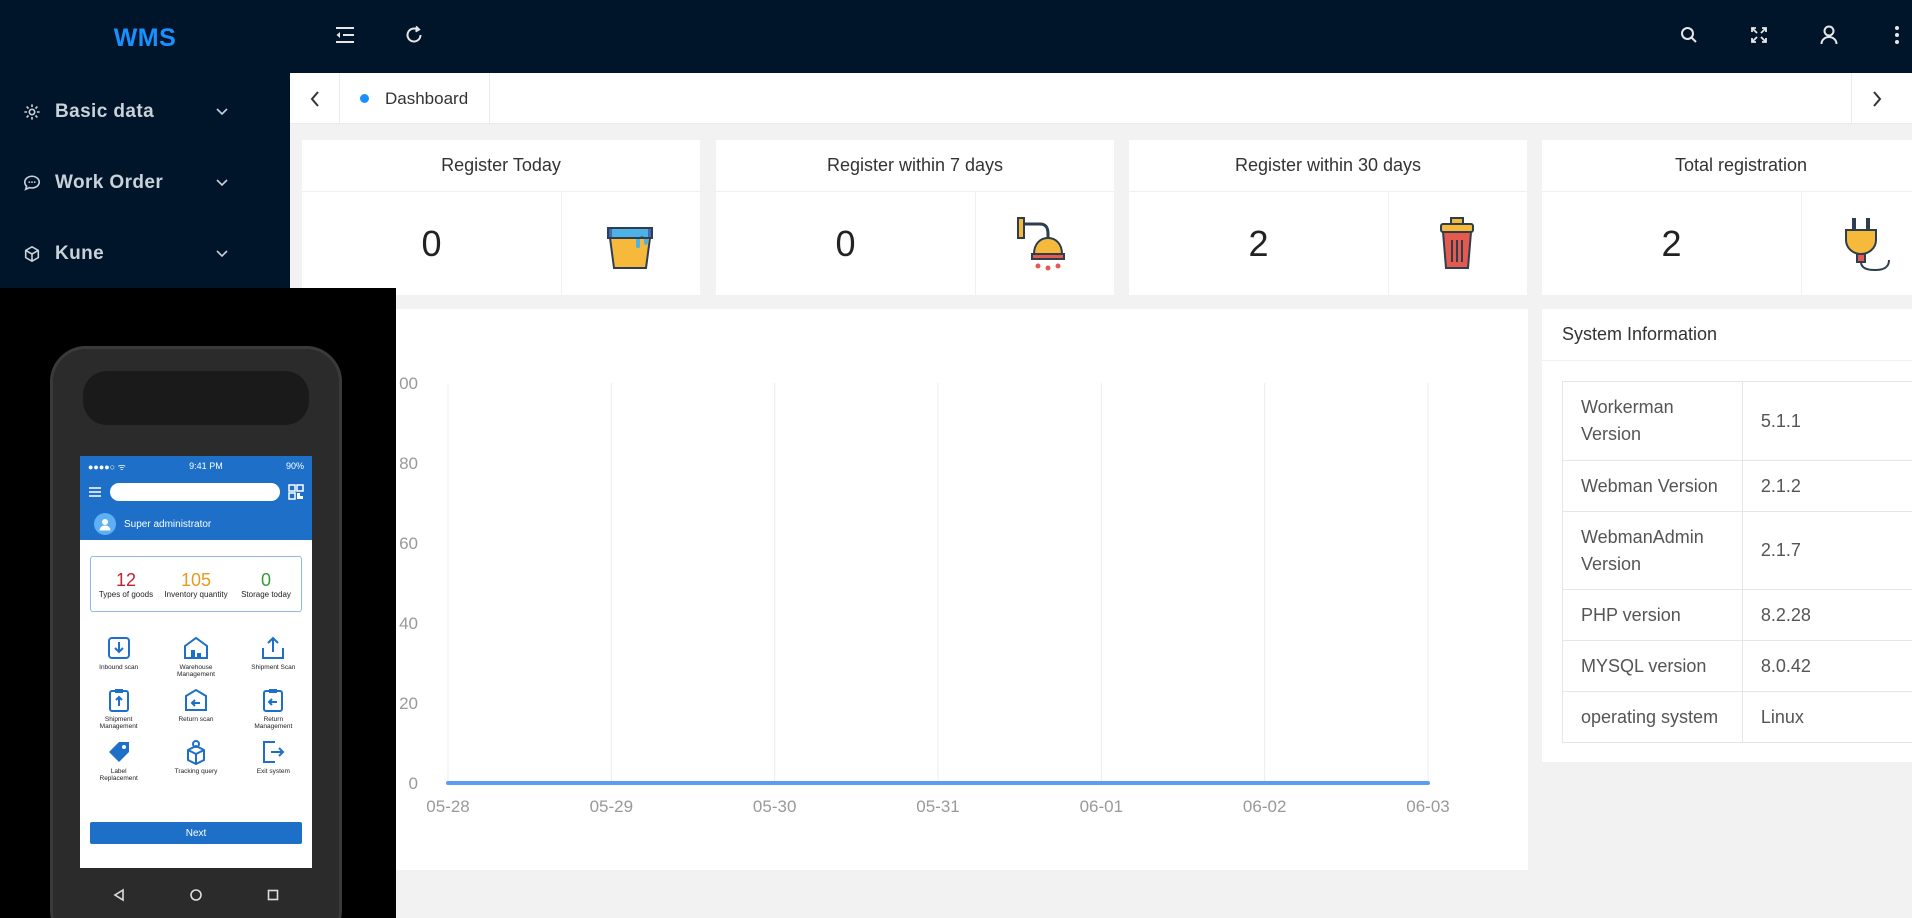 The width and height of the screenshot is (1912, 918). I want to click on tab-scroll-left-button, so click(315, 98).